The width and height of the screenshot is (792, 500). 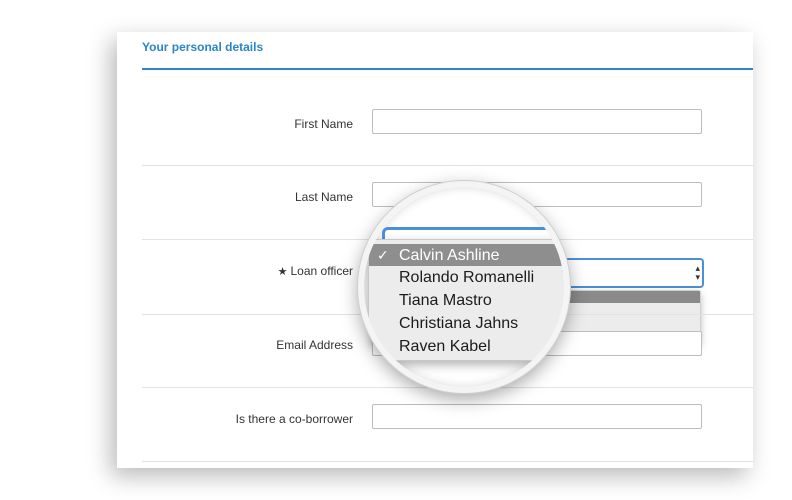 I want to click on option-raven-kabel: Raven Kabel, so click(x=445, y=347).